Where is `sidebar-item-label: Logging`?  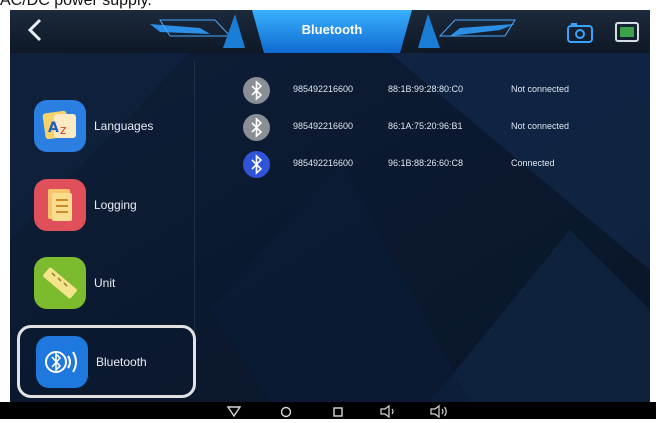 sidebar-item-label: Logging is located at coordinates (115, 205).